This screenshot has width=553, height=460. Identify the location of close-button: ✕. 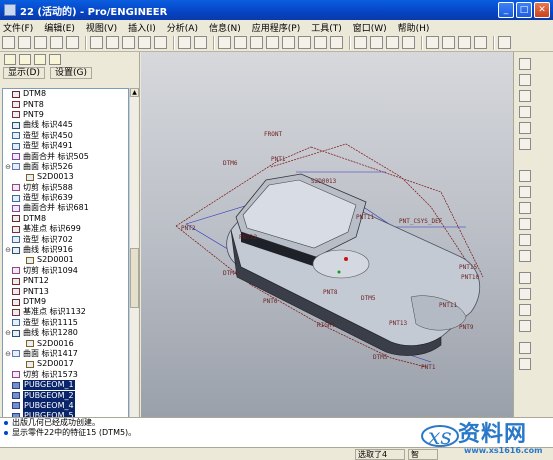
(542, 10).